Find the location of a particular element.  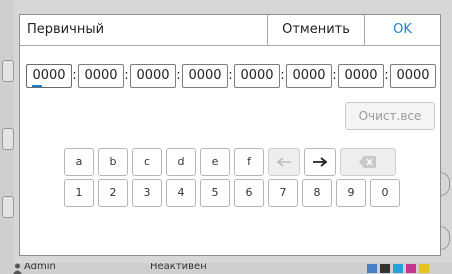

key-f: f is located at coordinates (249, 162).